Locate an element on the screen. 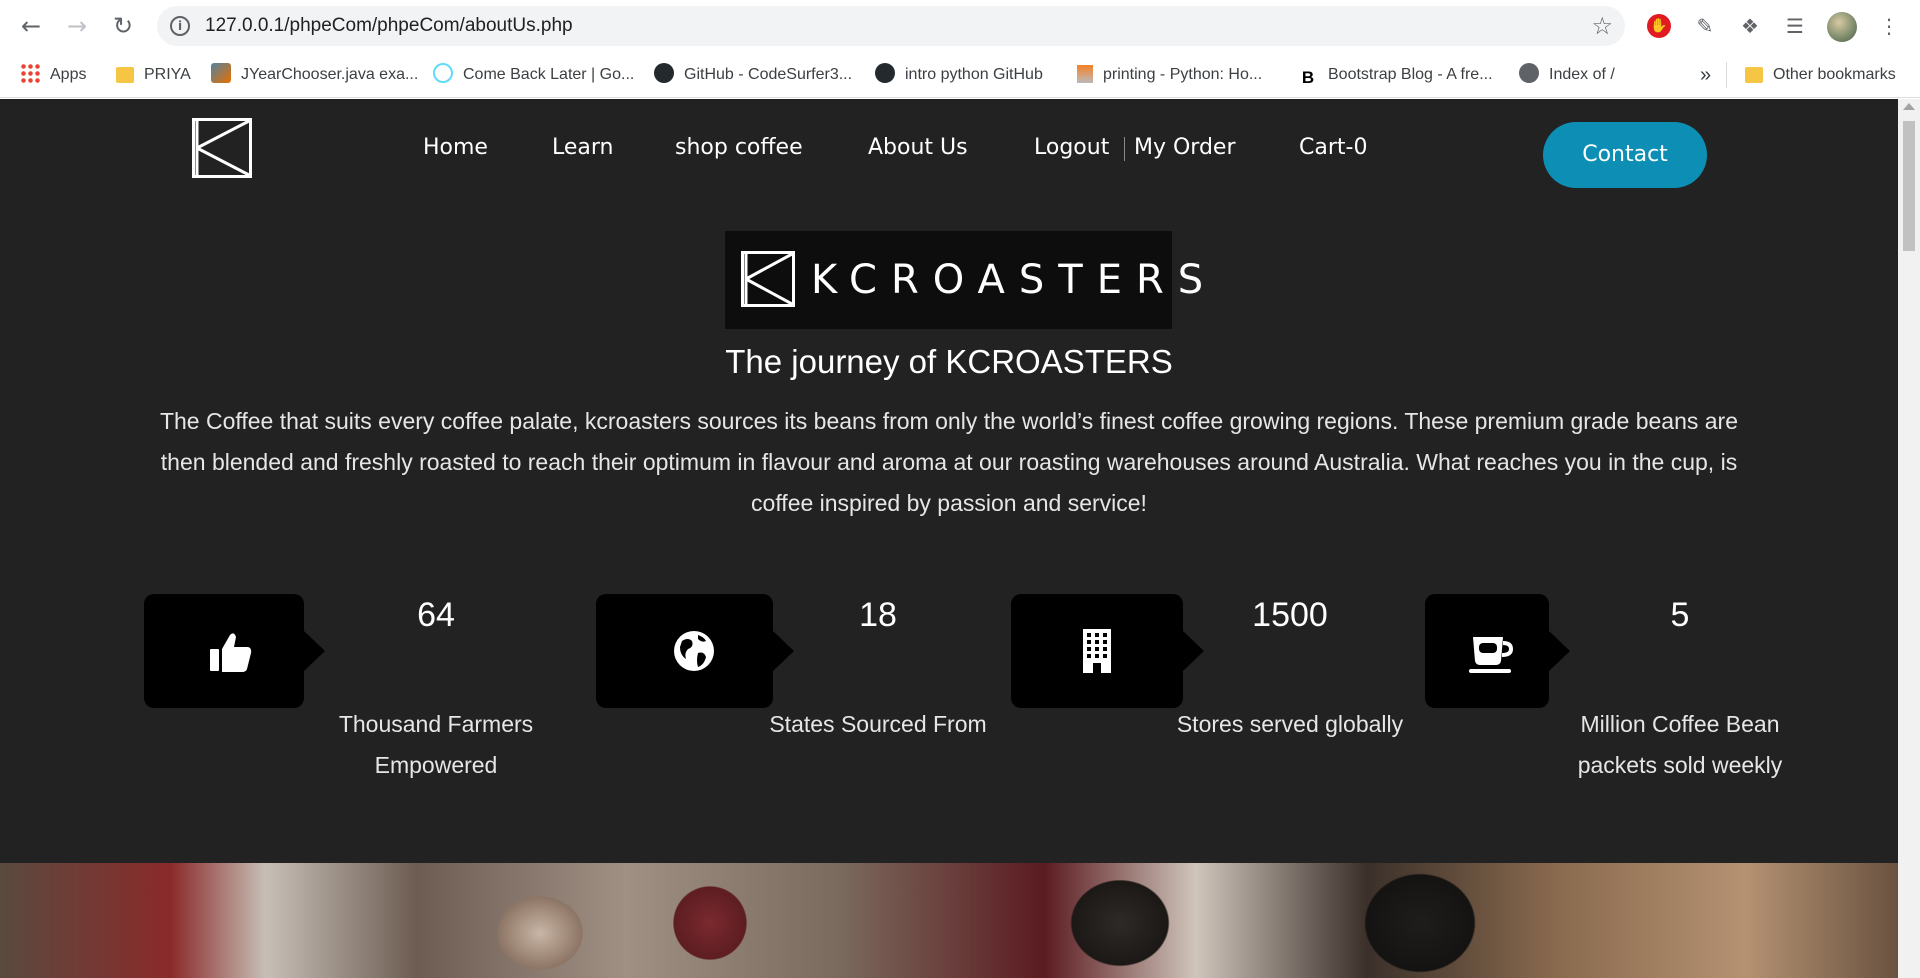 The image size is (1920, 978). nav-shop-coffee: shop coffee is located at coordinates (739, 148).